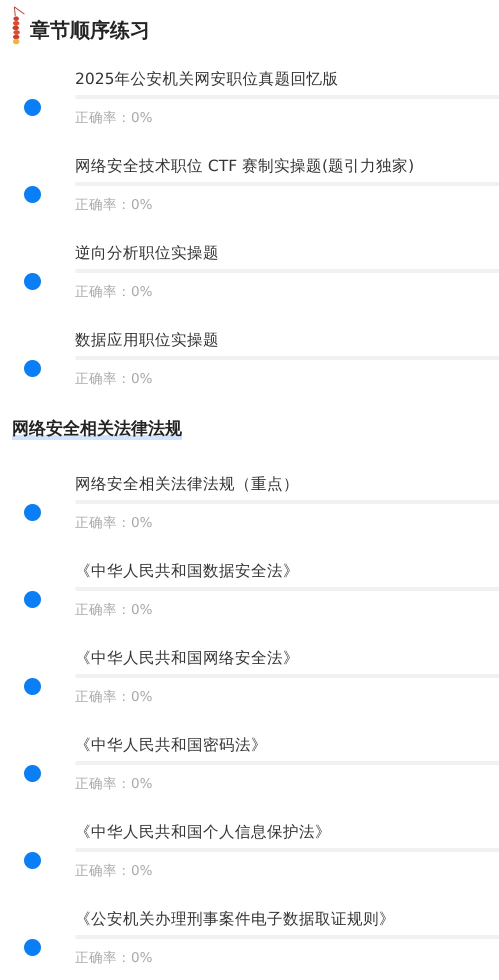 Image resolution: width=499 pixels, height=980 pixels. I want to click on chapter-title: 《公安机关办理刑事案件电子数据取证规则》, so click(287, 919).